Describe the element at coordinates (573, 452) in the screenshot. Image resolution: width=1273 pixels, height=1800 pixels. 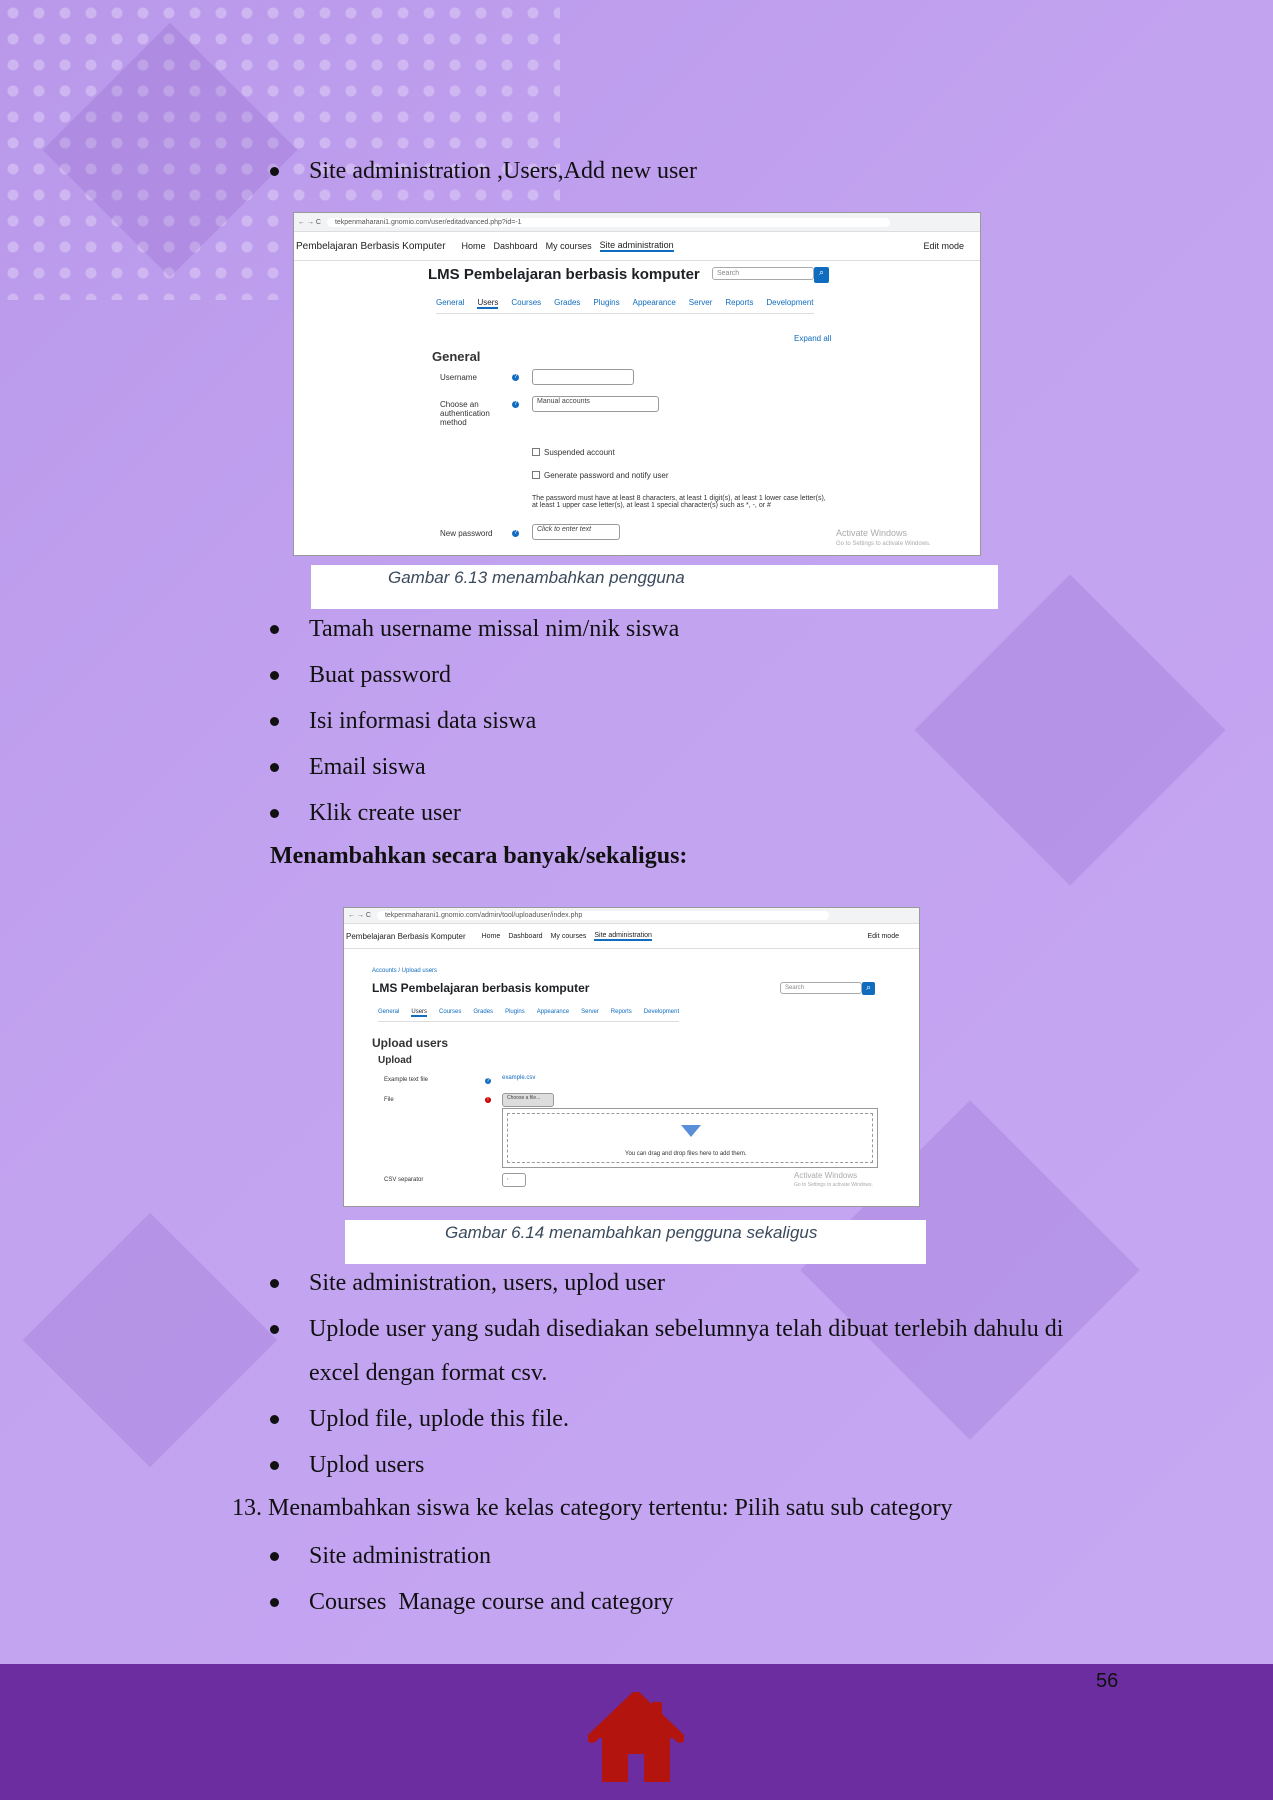
I see `suspended-checkbox: Suspended account` at that location.